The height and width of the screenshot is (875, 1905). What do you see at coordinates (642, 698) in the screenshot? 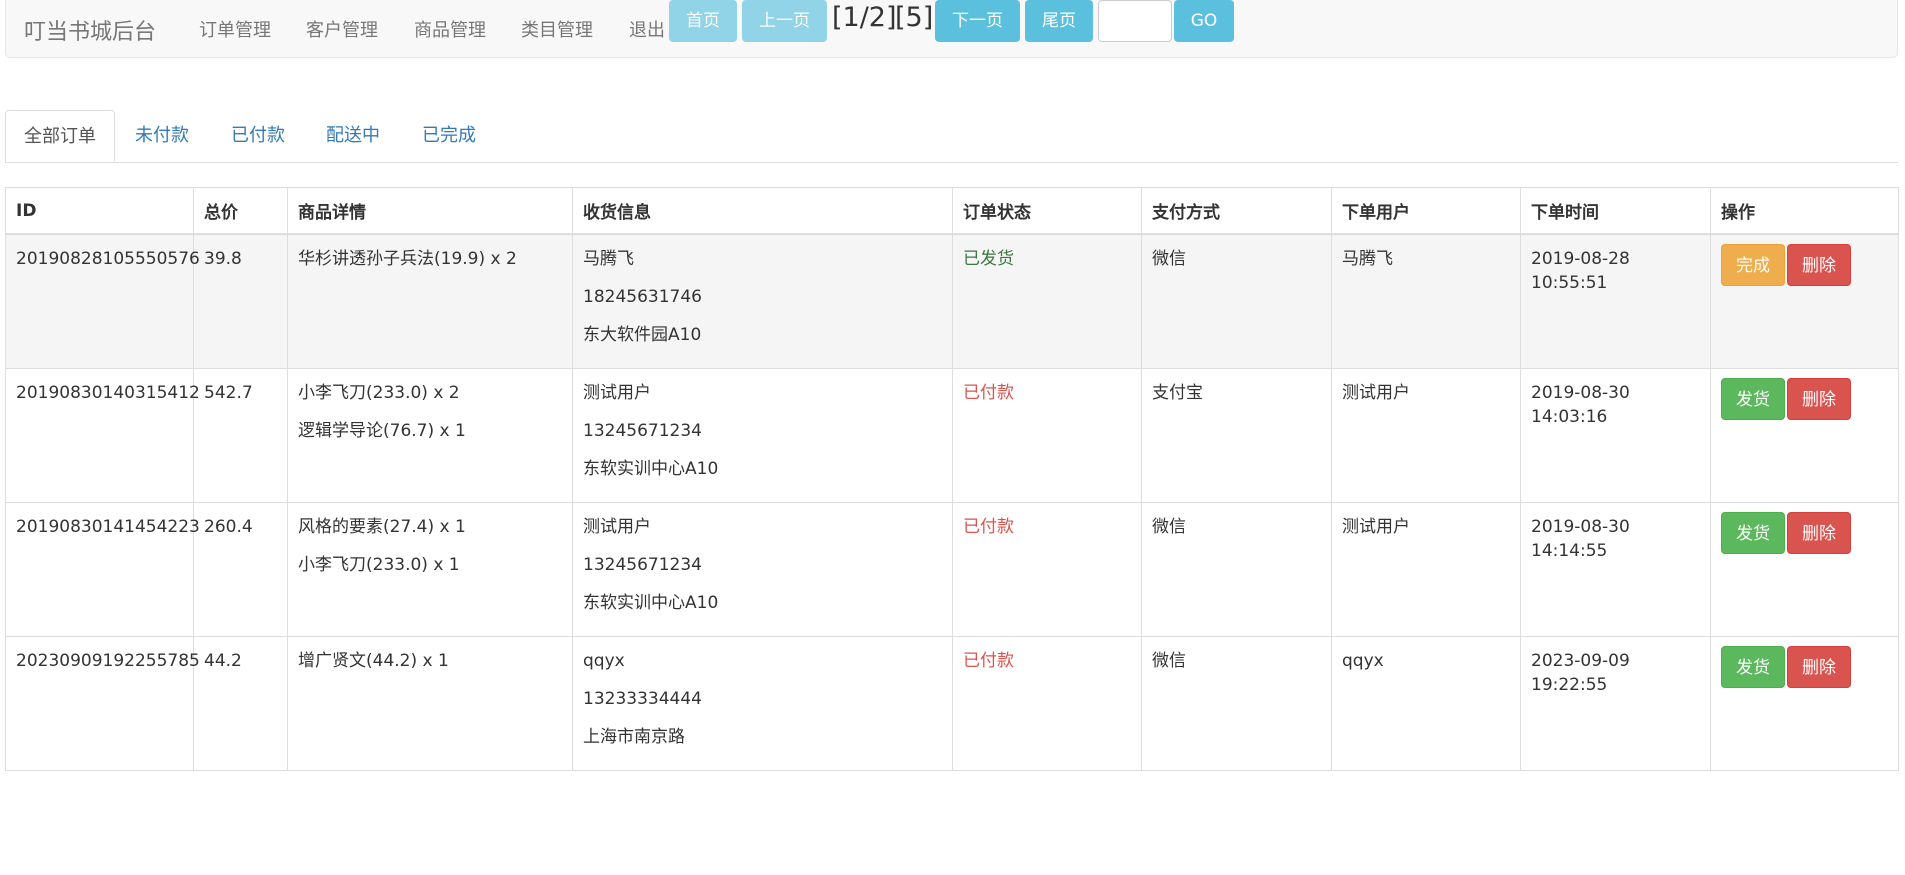
I see `receiver-phone: 13233334444` at bounding box center [642, 698].